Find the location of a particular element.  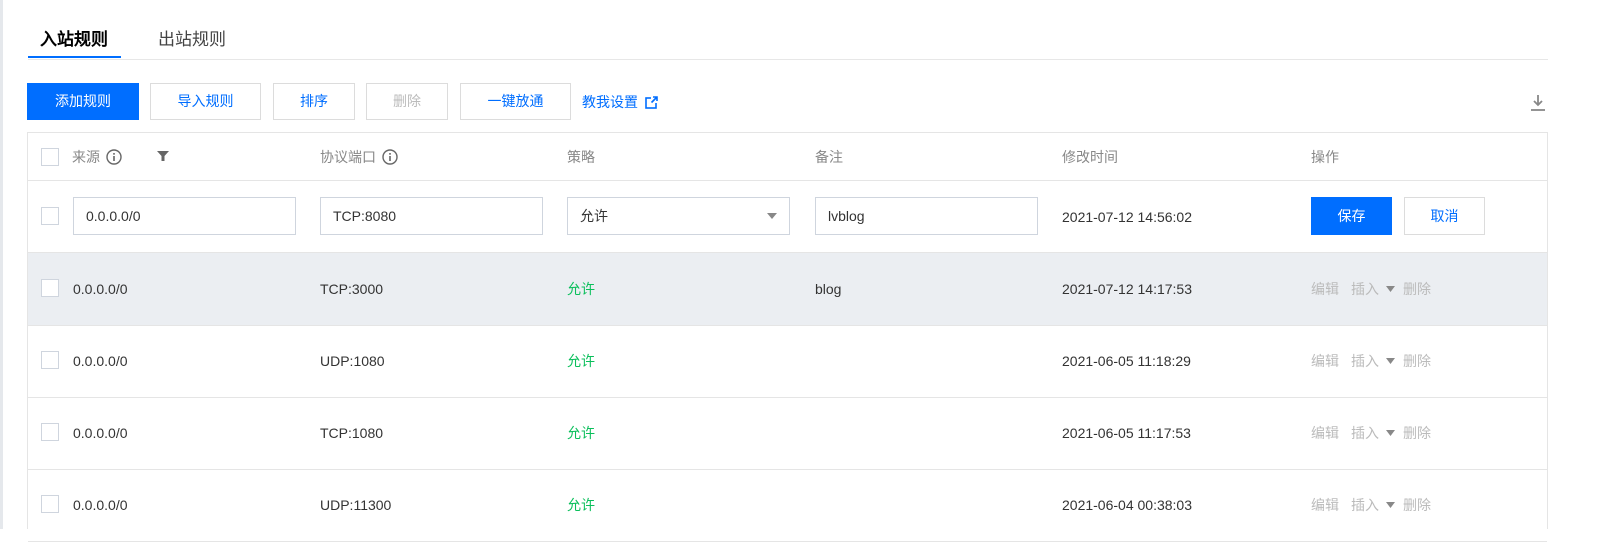

header-policy: 策略 is located at coordinates (581, 156).